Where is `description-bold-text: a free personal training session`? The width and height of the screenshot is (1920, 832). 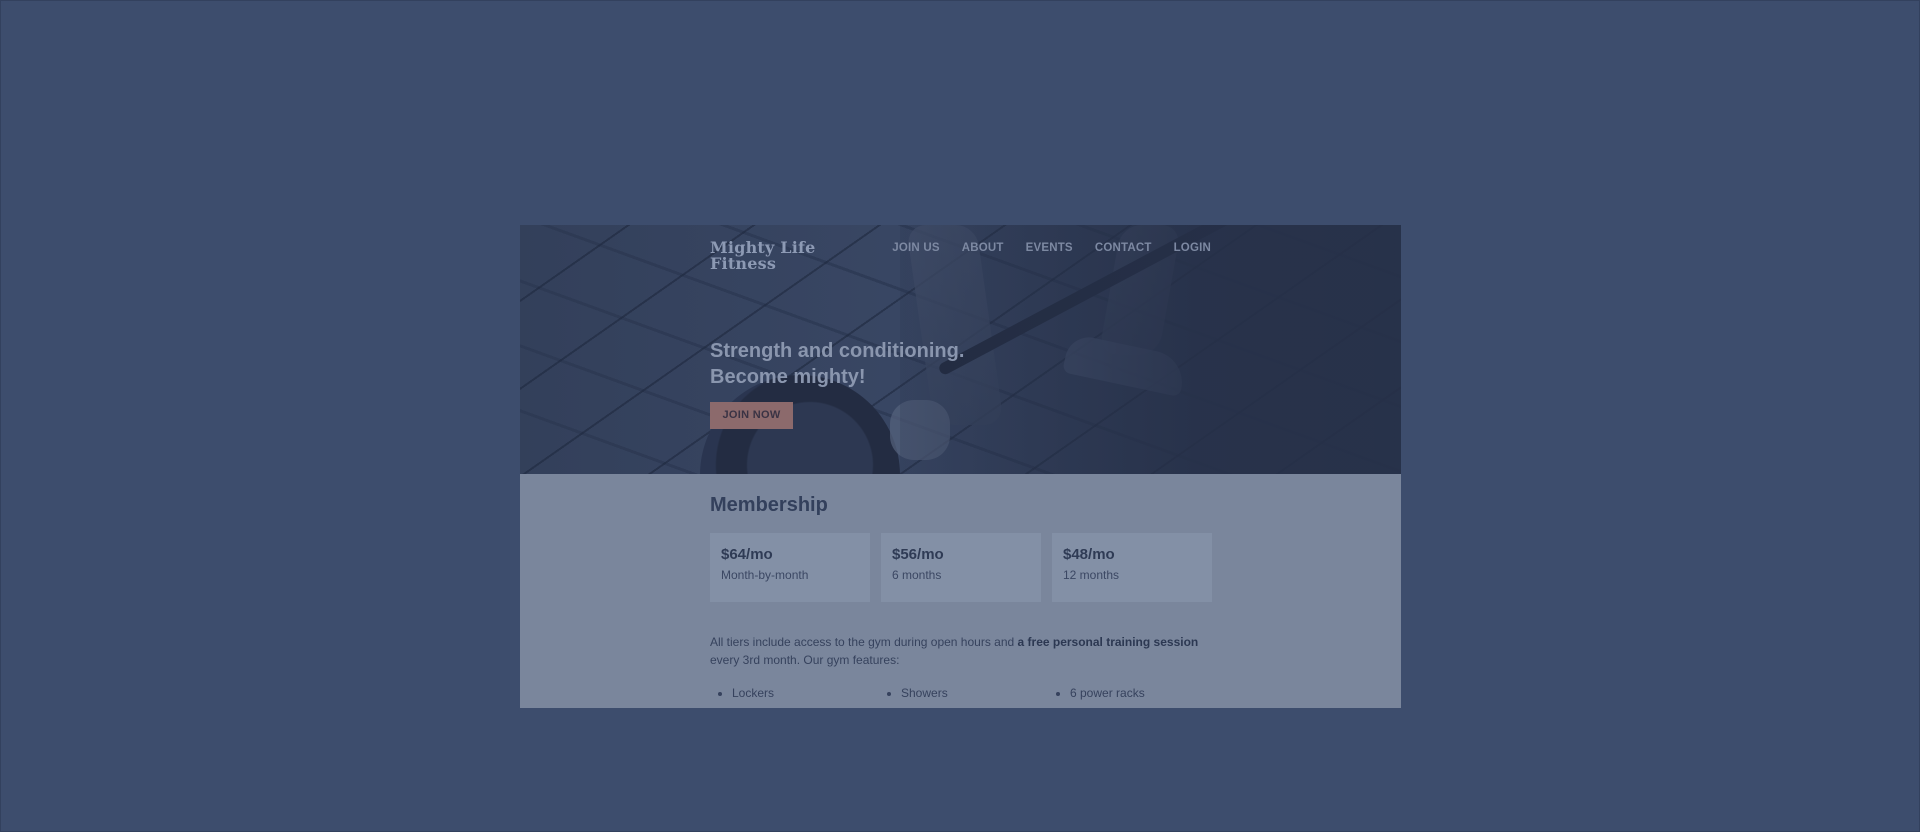 description-bold-text: a free personal training session is located at coordinates (1108, 642).